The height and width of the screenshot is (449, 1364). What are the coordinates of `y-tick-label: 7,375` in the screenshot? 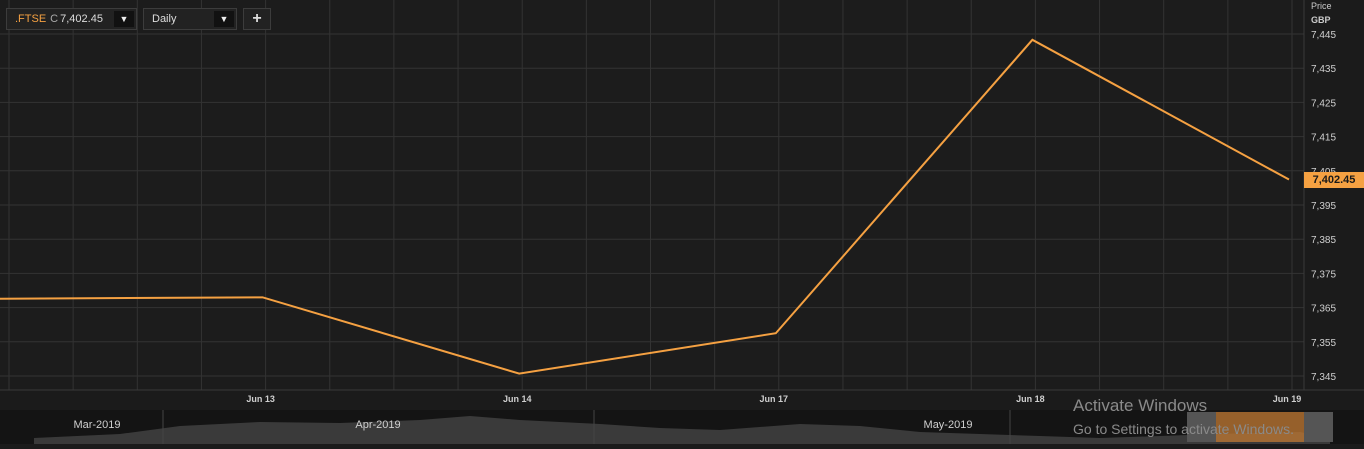 It's located at (1323, 274).